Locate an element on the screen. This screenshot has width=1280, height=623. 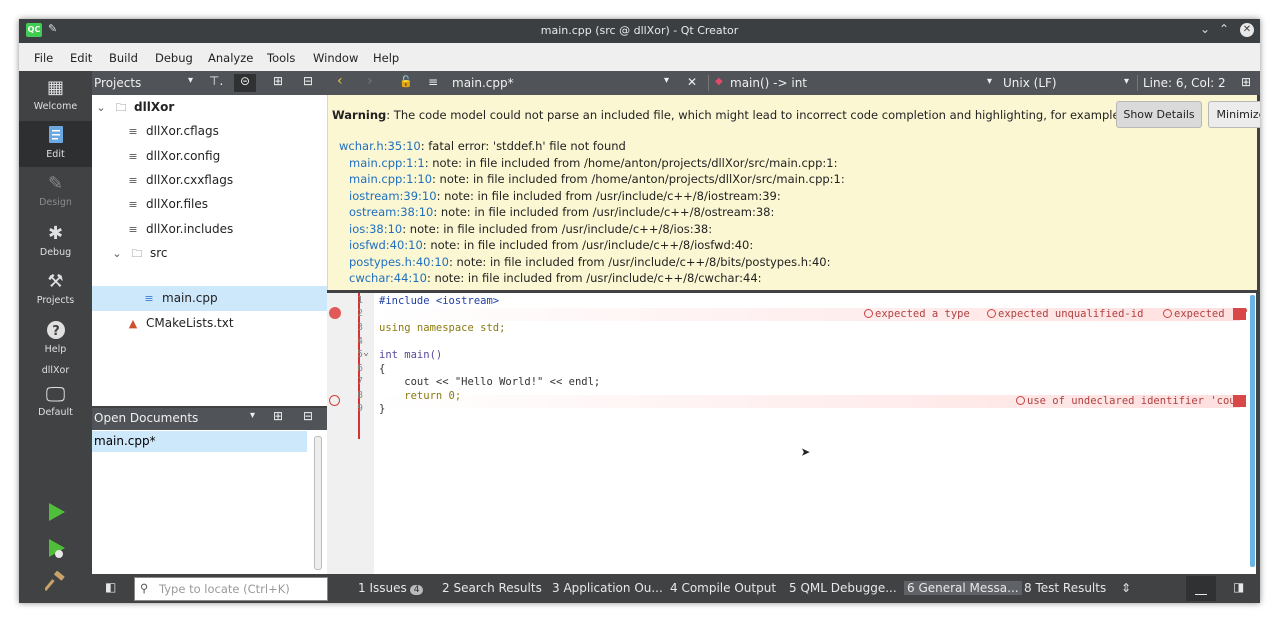
inline-error: expected unqualified-id is located at coordinates (1065, 314).